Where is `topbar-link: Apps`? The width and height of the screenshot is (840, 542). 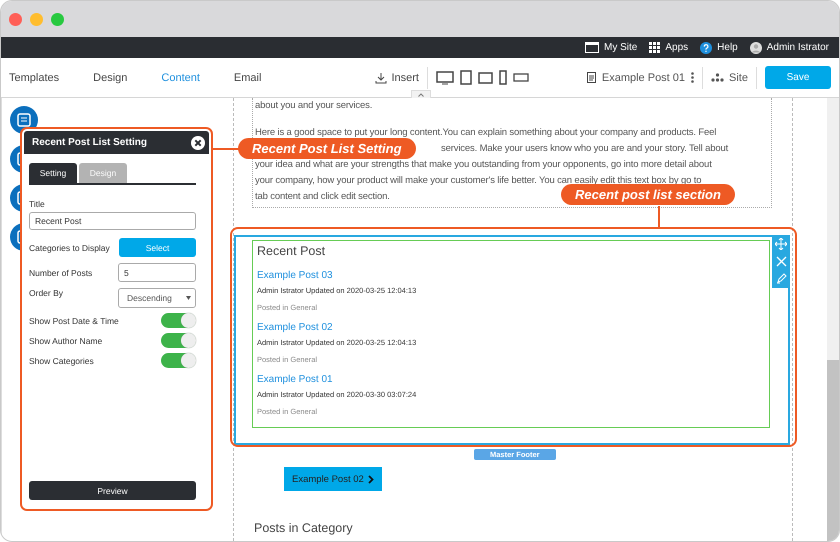
topbar-link: Apps is located at coordinates (676, 47).